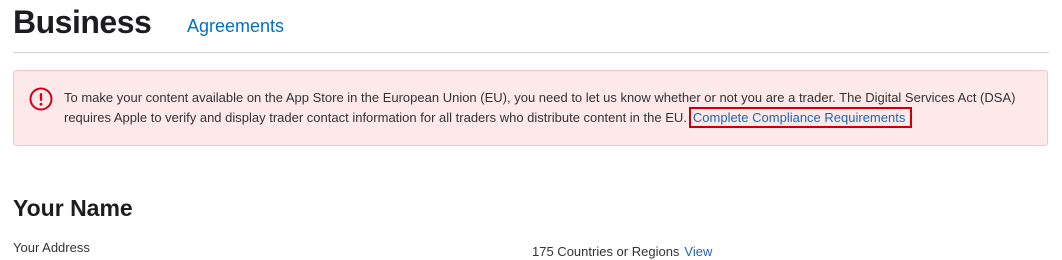 This screenshot has height=260, width=1062. I want to click on complete-compliance-requirements-link: Complete Compliance Requirements, so click(800, 117).